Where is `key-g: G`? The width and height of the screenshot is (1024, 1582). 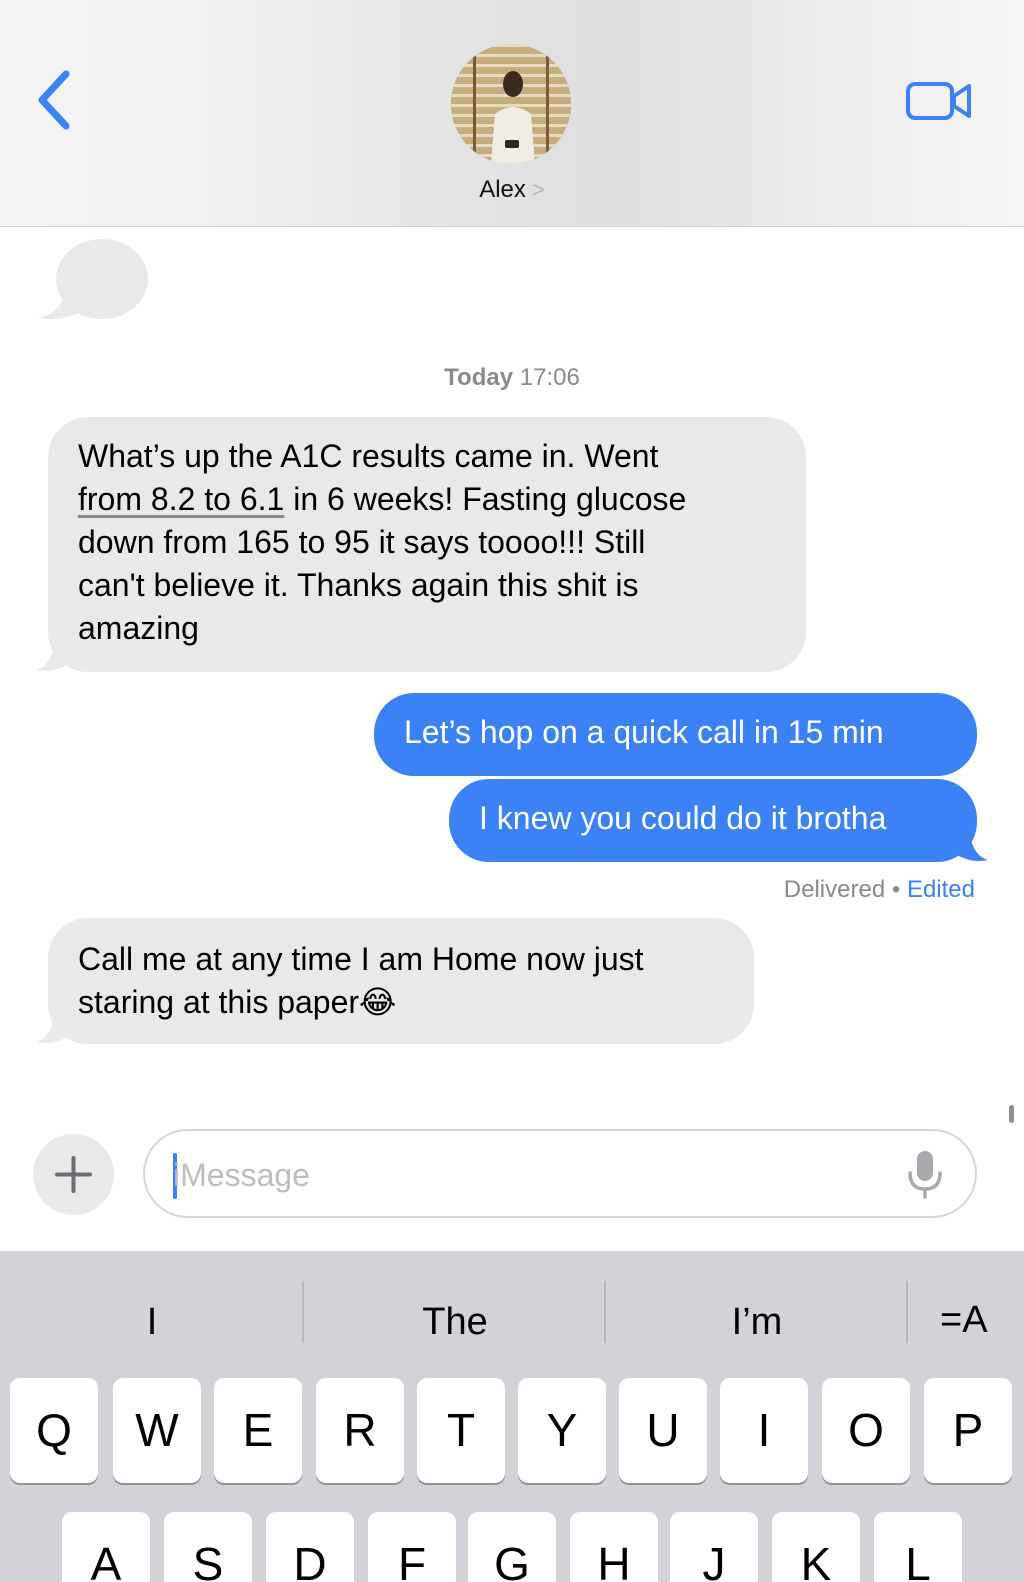
key-g: G is located at coordinates (512, 1547).